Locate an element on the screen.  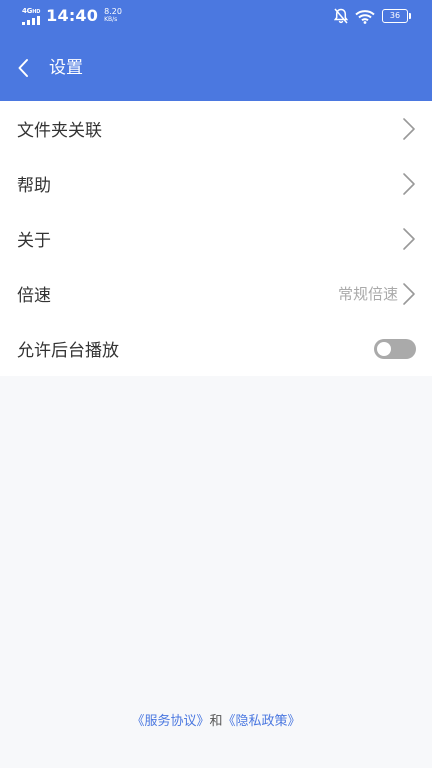
settings-item-about: 关于 is located at coordinates (216, 238).